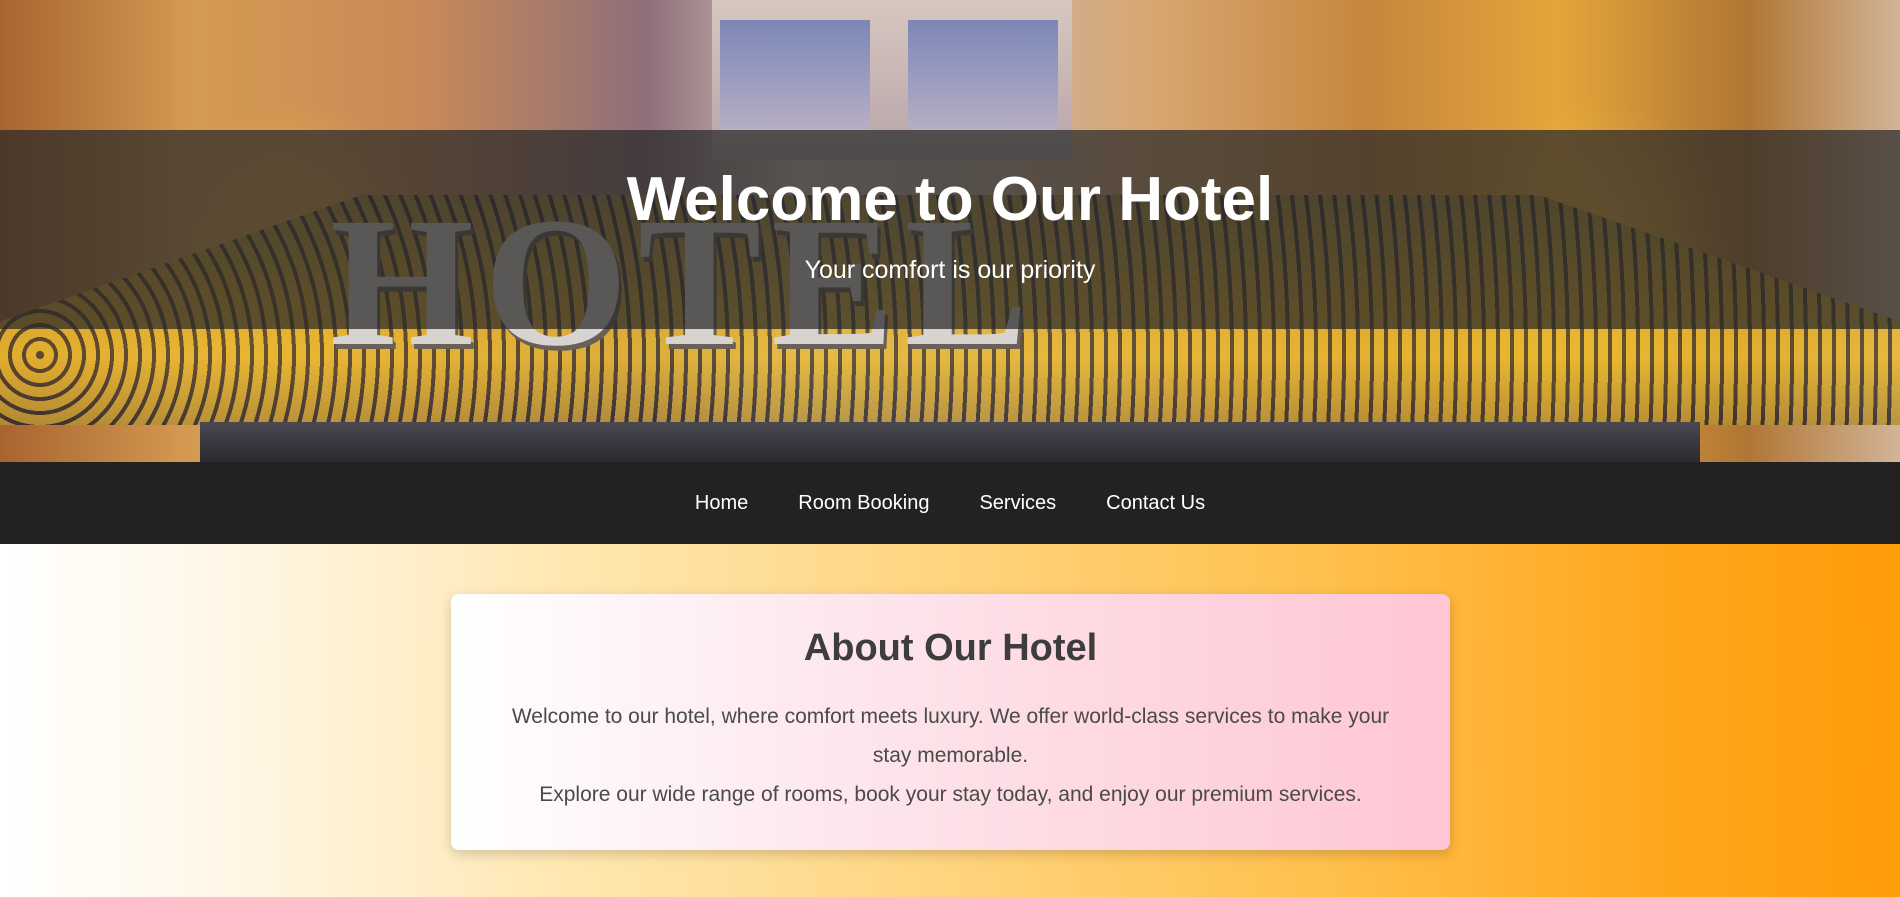 The width and height of the screenshot is (1900, 897). What do you see at coordinates (950, 503) in the screenshot?
I see `main-navigation: Home Room Booking Services Contact Us` at bounding box center [950, 503].